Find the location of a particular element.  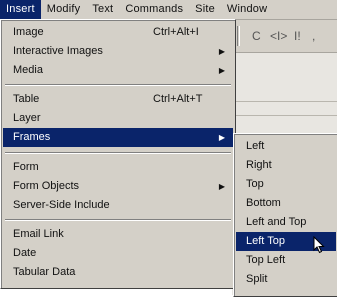

submenu-item-left-and-top: Left and Top is located at coordinates (286, 222).